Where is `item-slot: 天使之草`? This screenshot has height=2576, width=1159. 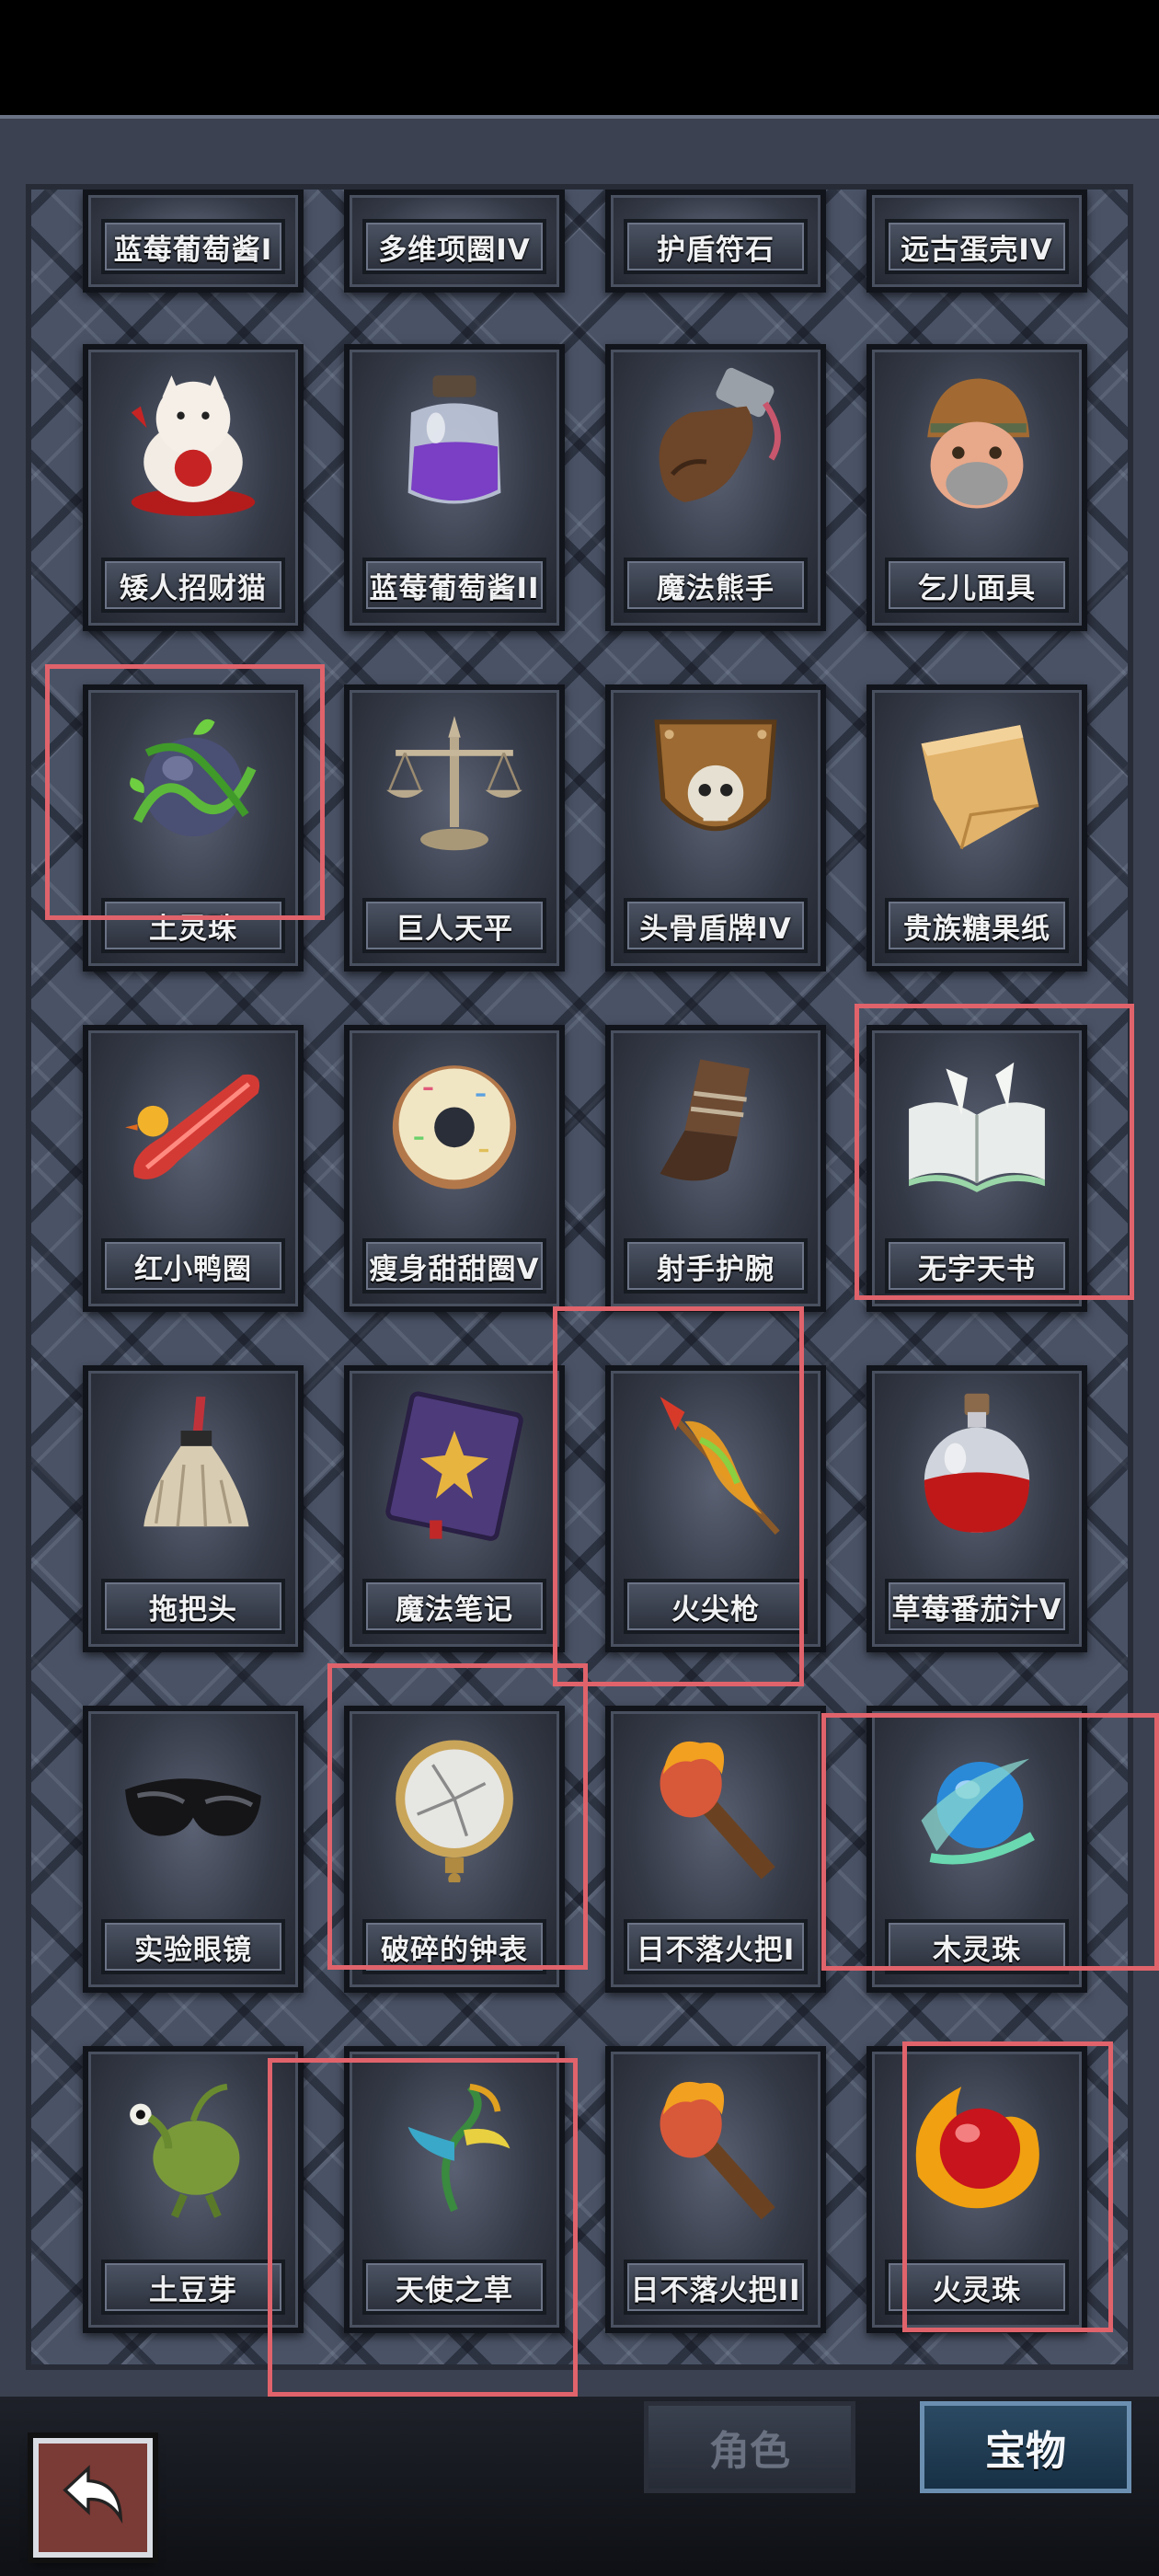 item-slot: 天使之草 is located at coordinates (454, 2189).